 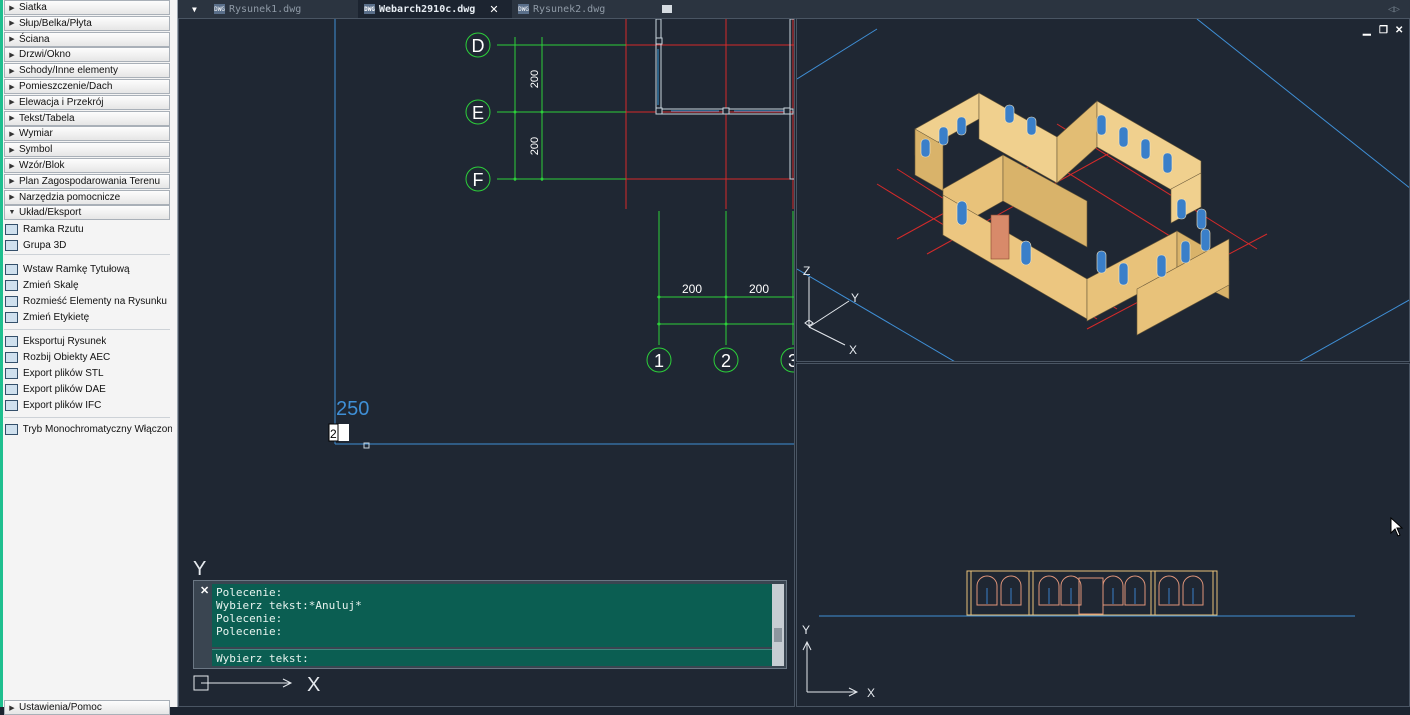 I want to click on close-icon: ✕, so click(x=204, y=590).